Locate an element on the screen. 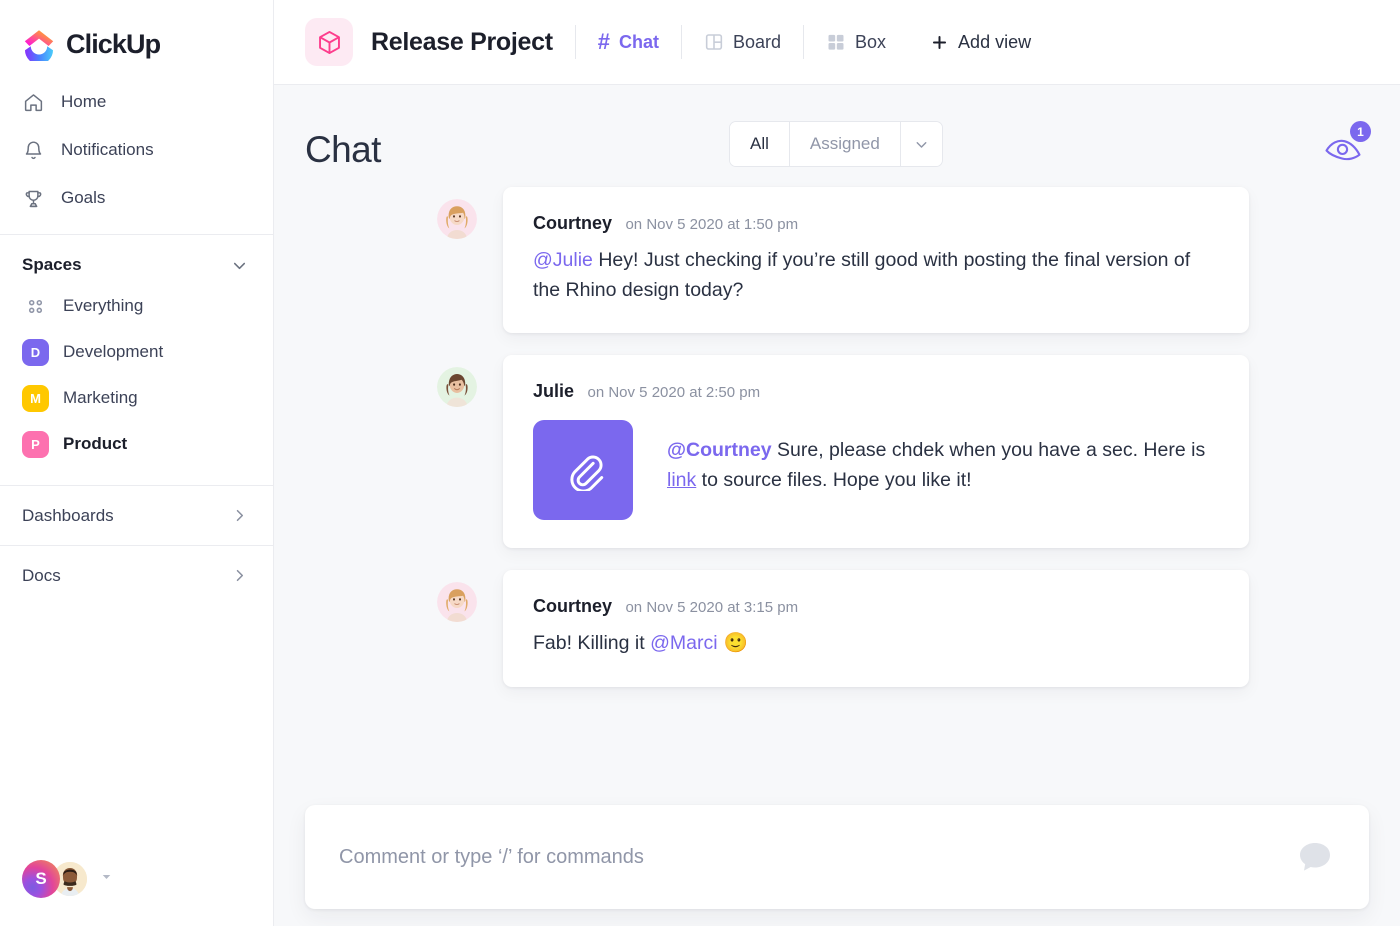 Image resolution: width=1400 pixels, height=926 pixels. space-badge-development: D is located at coordinates (35, 352).